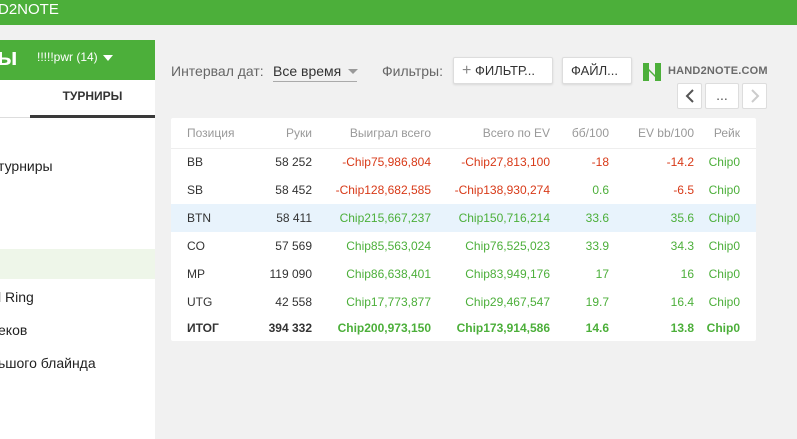 The width and height of the screenshot is (797, 439). I want to click on interval-value: Все время, so click(307, 71).